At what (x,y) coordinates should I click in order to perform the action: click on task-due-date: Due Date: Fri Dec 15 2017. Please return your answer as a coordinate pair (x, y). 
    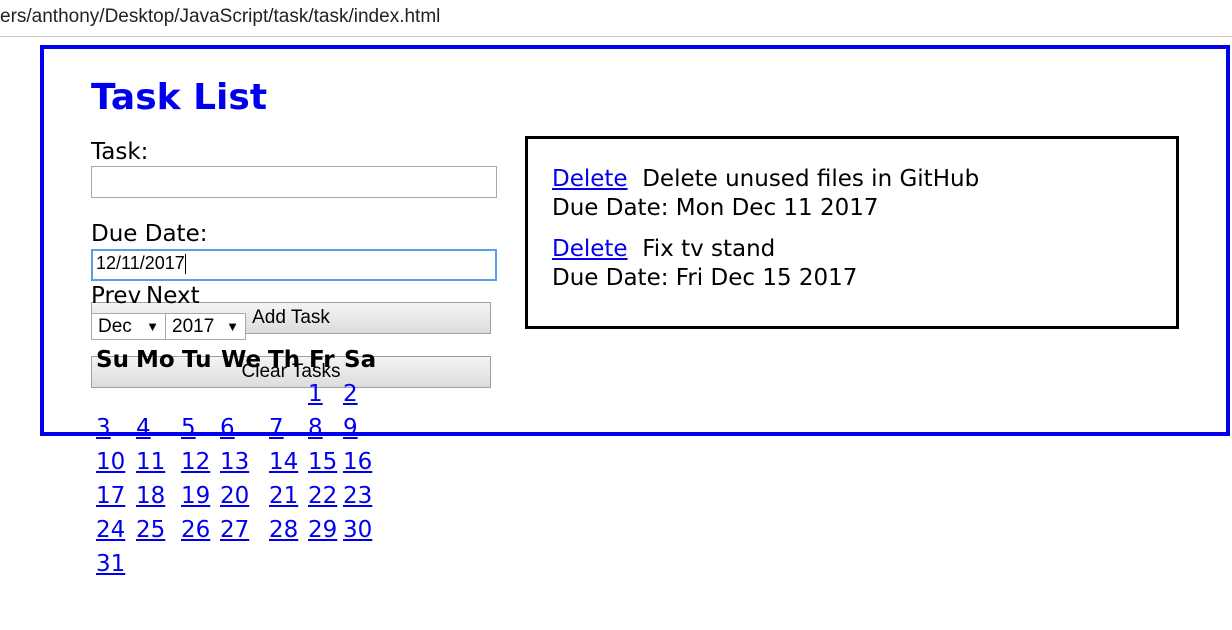
    Looking at the image, I should click on (705, 278).